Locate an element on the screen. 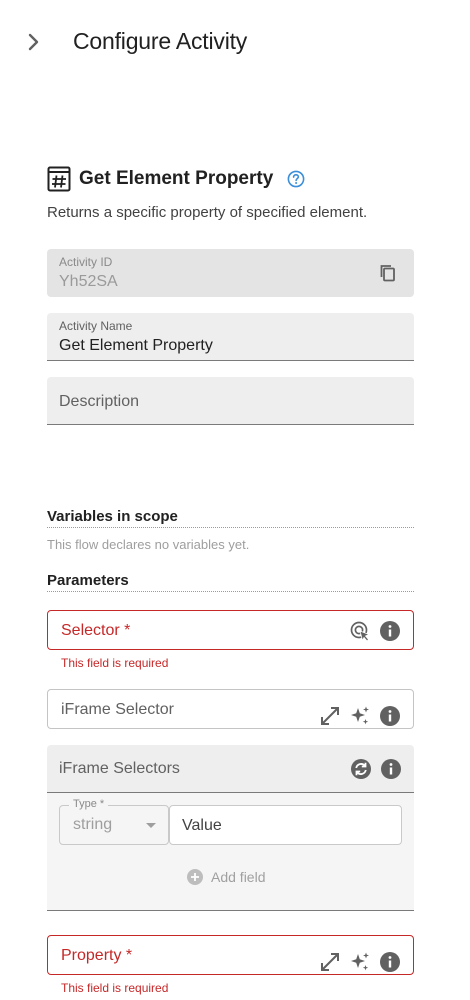  activity-name-field: Activity Name Get Element Property is located at coordinates (230, 337).